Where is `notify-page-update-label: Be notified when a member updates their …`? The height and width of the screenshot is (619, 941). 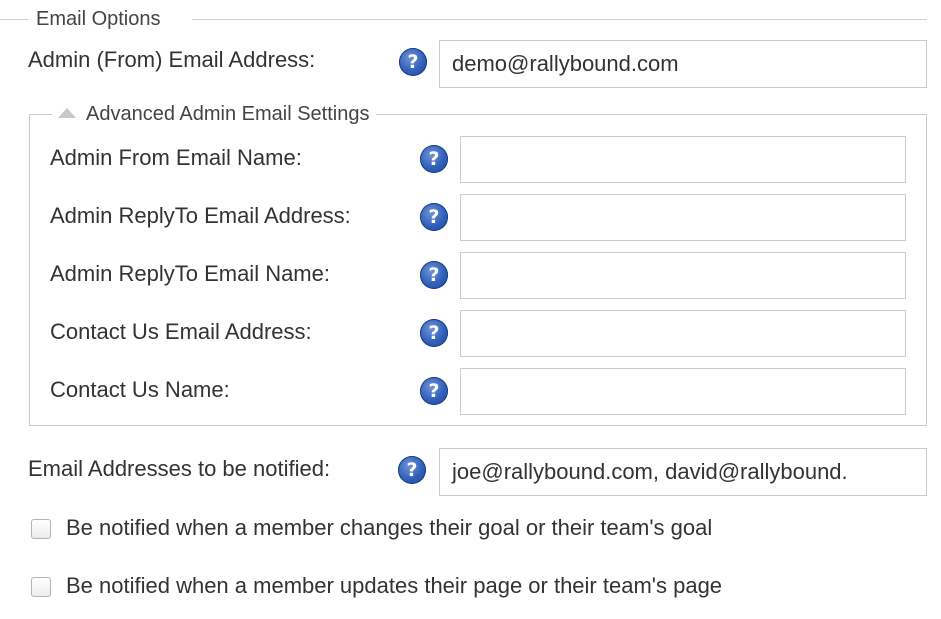 notify-page-update-label: Be notified when a member updates their … is located at coordinates (394, 585).